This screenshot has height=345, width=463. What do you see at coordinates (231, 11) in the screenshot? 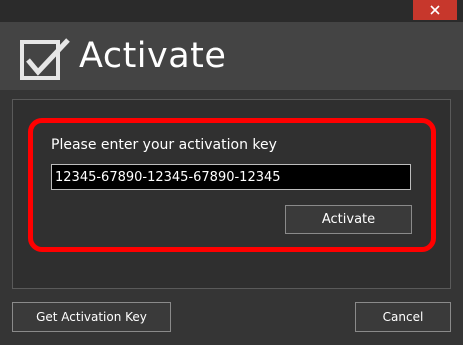
I see `title-bar` at bounding box center [231, 11].